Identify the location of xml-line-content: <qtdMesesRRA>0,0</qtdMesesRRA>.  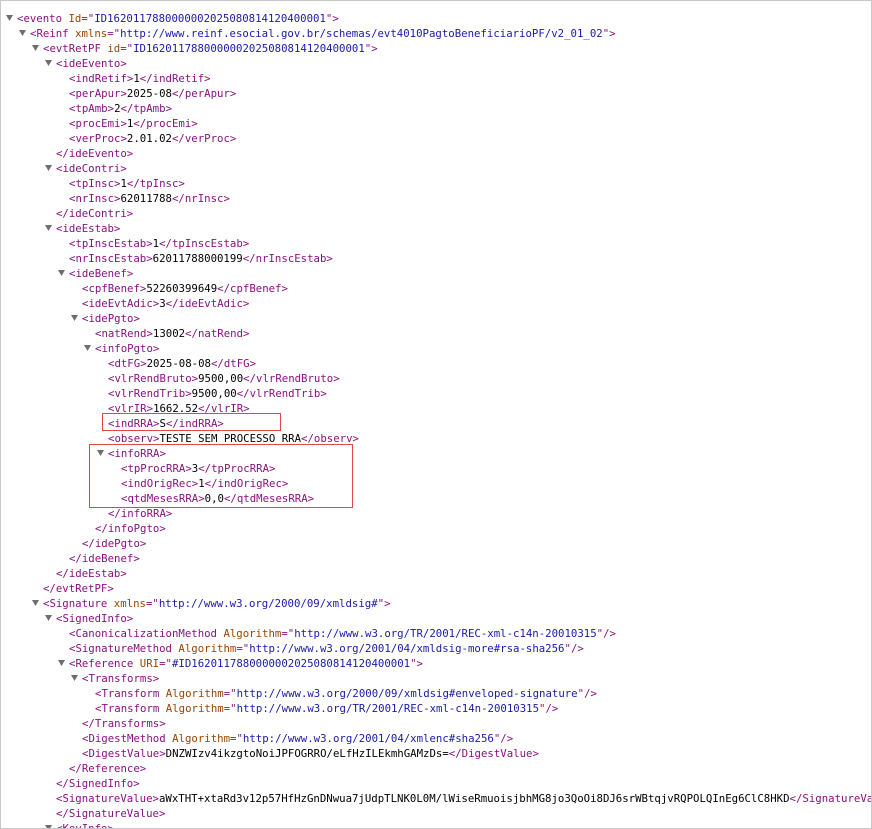
(217, 498).